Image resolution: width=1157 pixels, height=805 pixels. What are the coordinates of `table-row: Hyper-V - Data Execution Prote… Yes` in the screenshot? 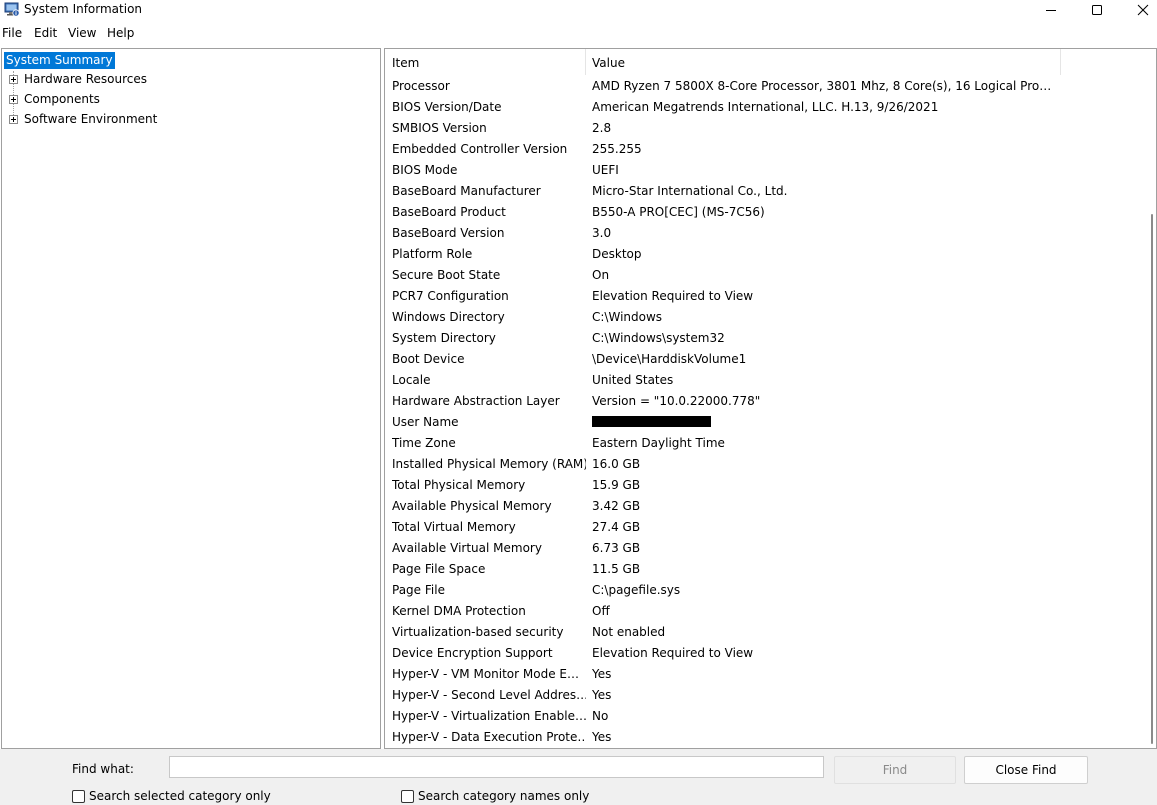 It's located at (763, 737).